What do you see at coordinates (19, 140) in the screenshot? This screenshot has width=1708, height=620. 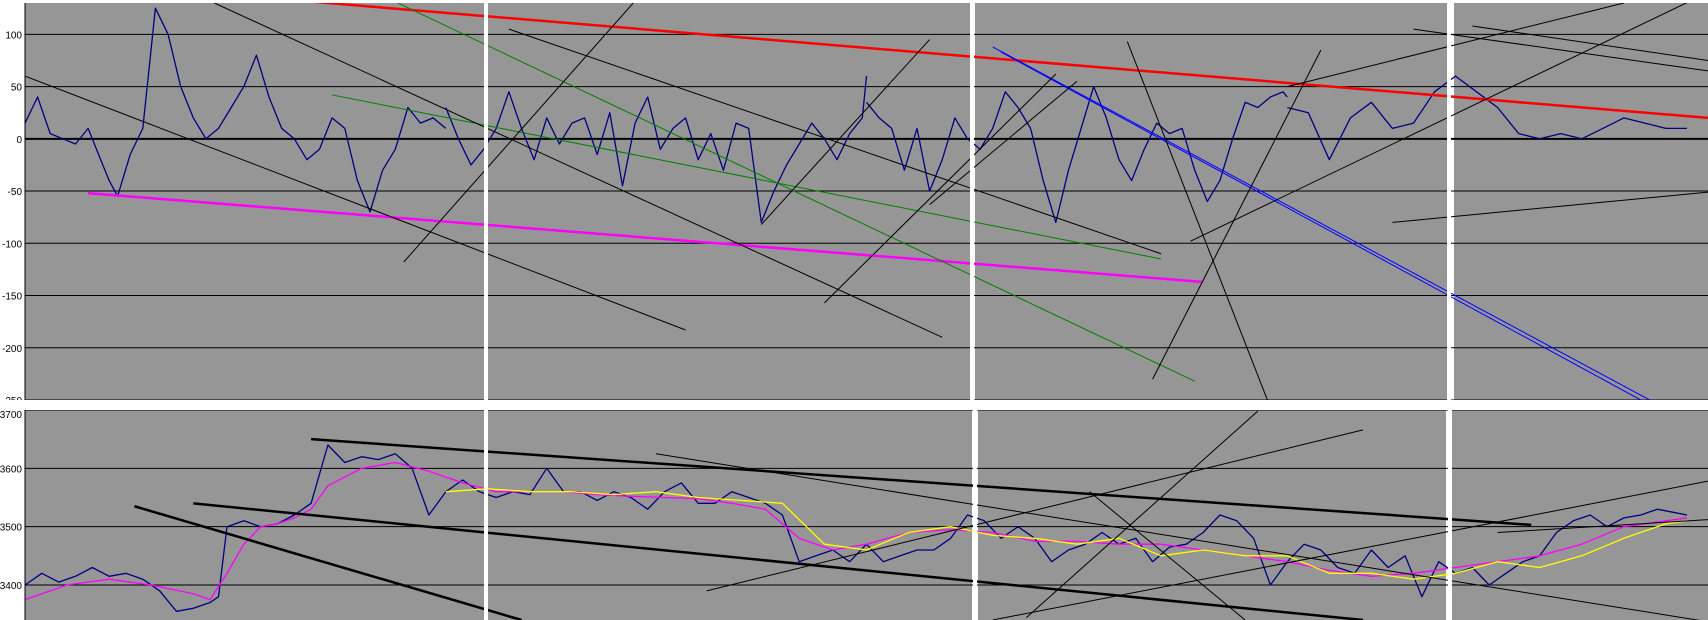 I see `y-tick-label: 0` at bounding box center [19, 140].